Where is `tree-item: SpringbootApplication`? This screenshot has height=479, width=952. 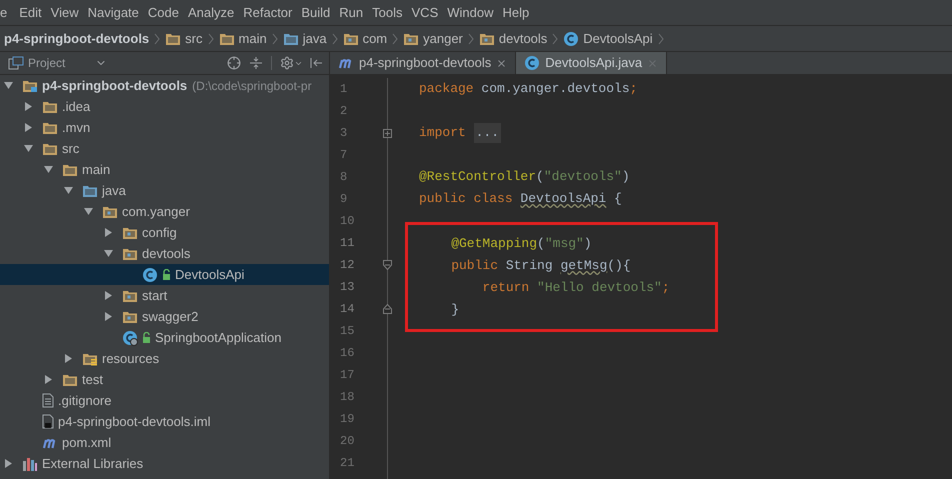
tree-item: SpringbootApplication is located at coordinates (164, 337).